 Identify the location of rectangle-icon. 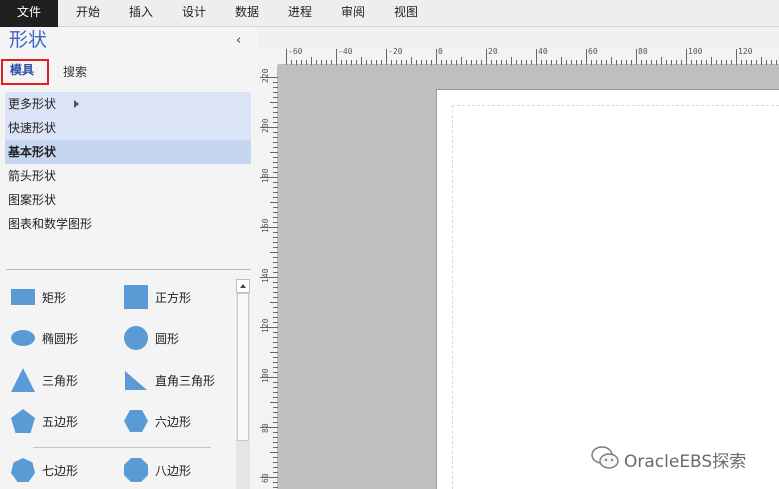
(23, 297).